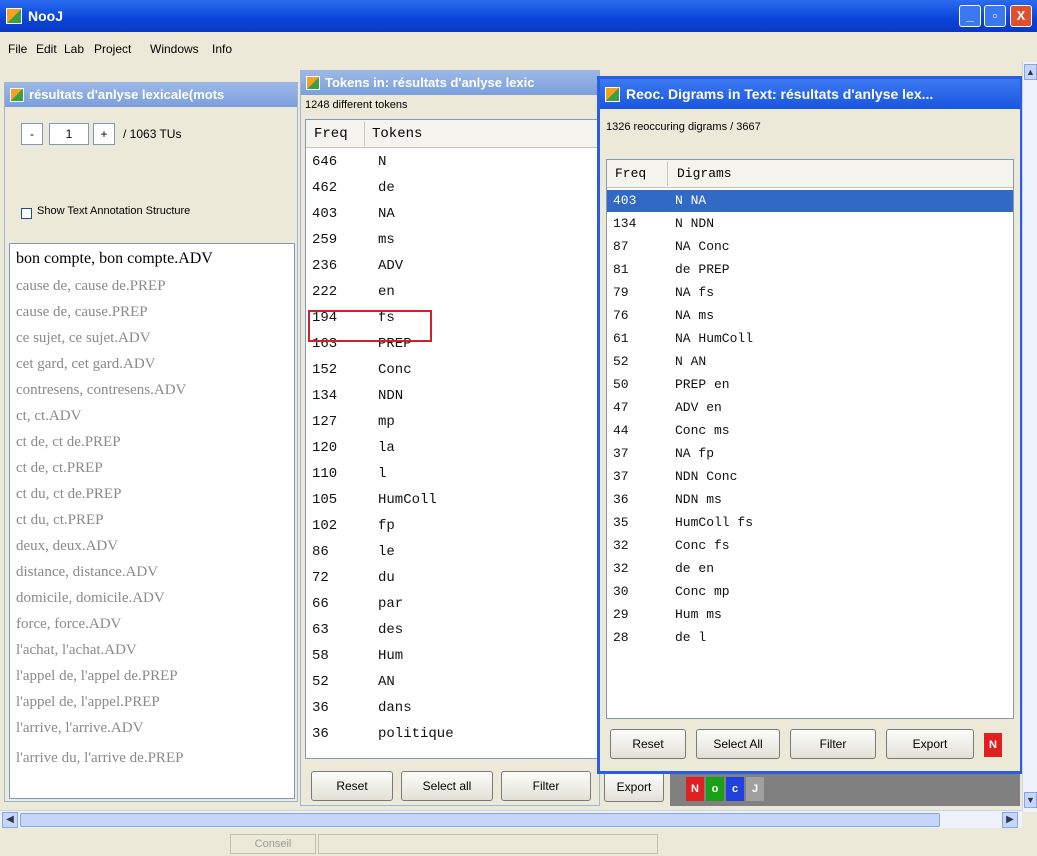 The height and width of the screenshot is (856, 1037). What do you see at coordinates (68, 624) in the screenshot?
I see `list-item: force, force.ADV` at bounding box center [68, 624].